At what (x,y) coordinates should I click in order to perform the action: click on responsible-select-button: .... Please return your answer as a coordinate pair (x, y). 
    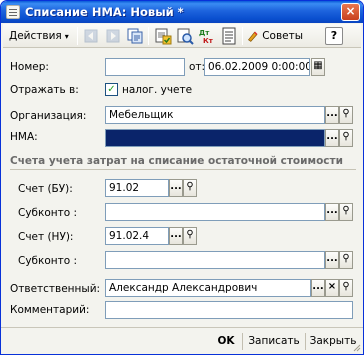
    Looking at the image, I should click on (318, 288).